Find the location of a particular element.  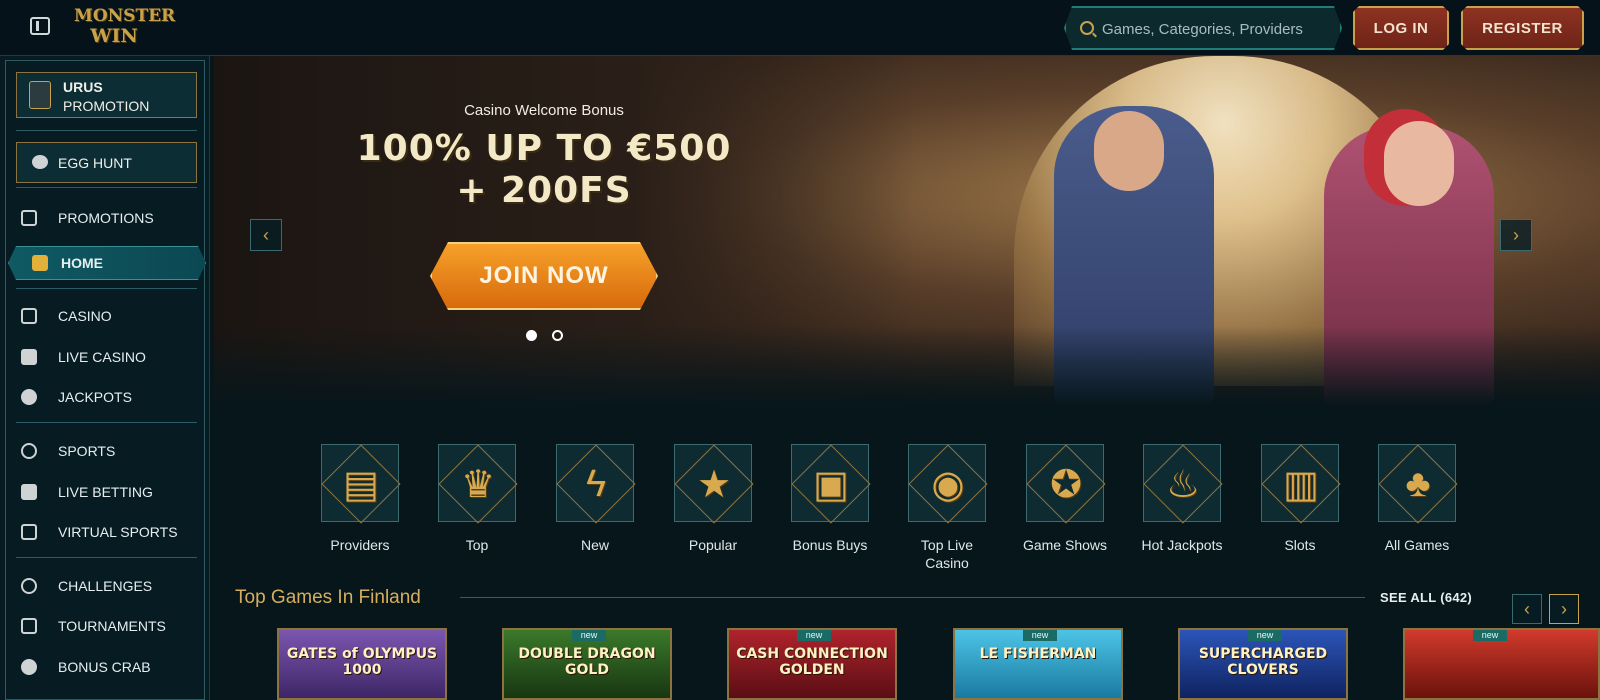

game-card: new SUPERCHARGED CLOVERS is located at coordinates (1263, 664).